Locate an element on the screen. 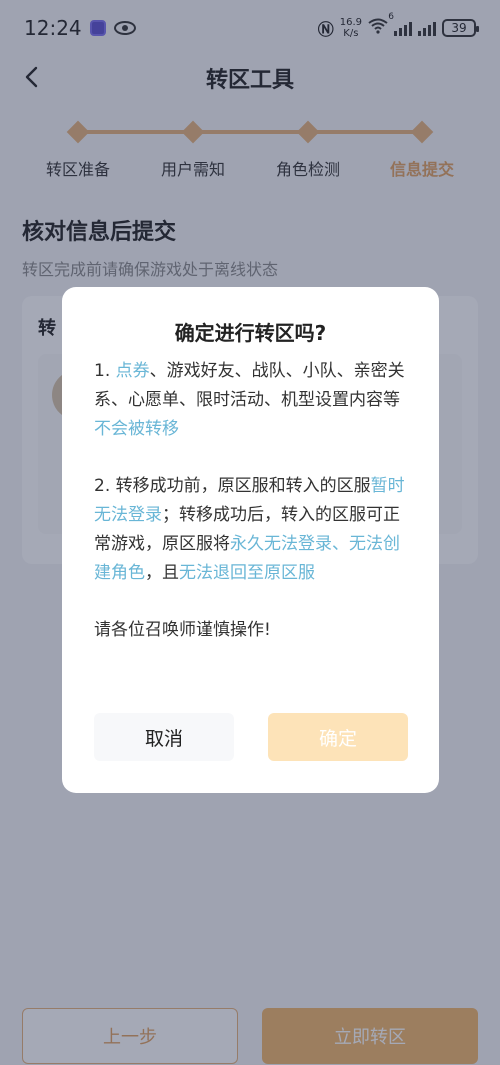 Image resolution: width=500 pixels, height=1065 pixels. dialog-paragraph-3: 请各位召唤师谨慎操作! is located at coordinates (182, 630).